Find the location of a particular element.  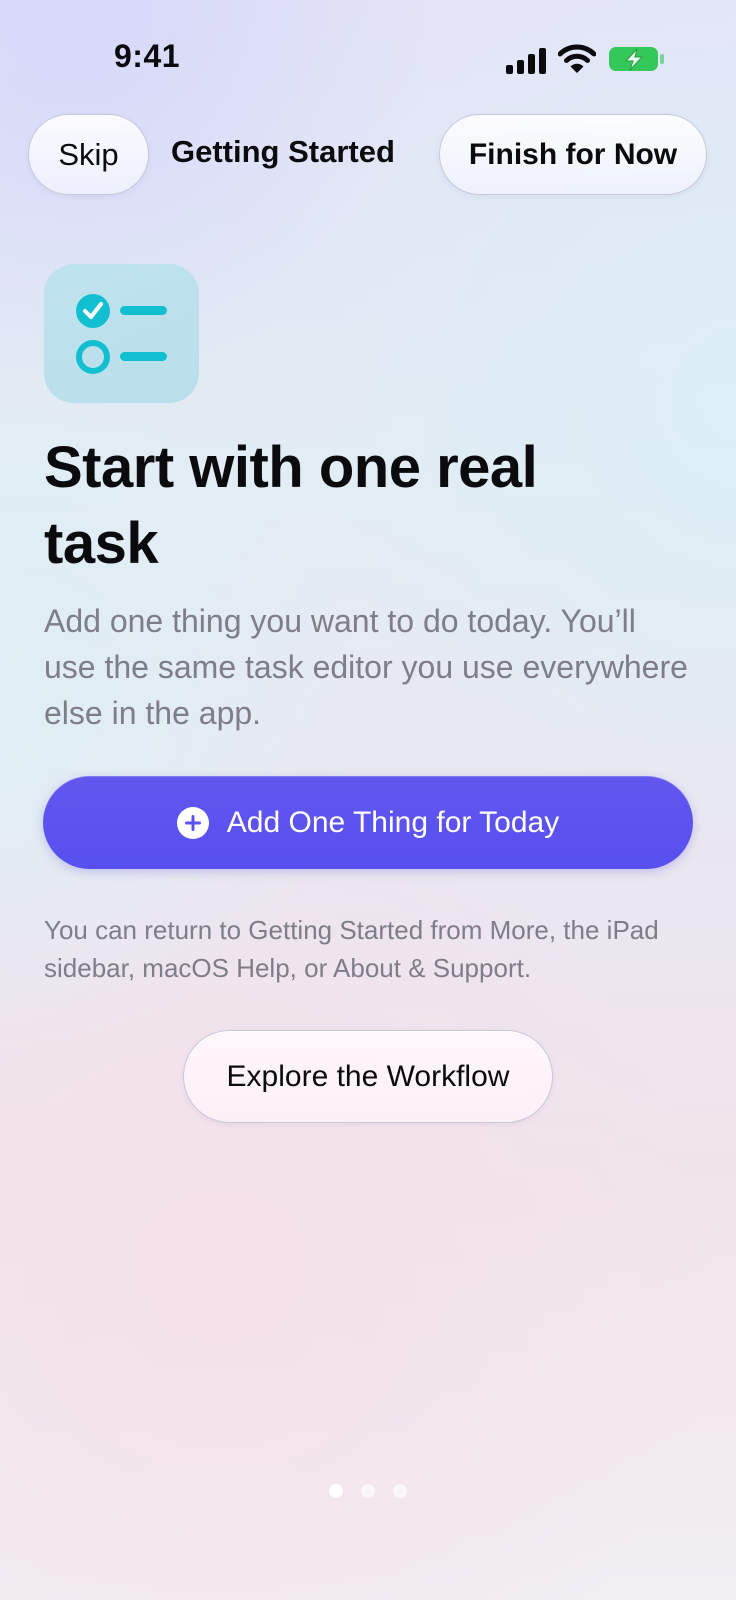

headline: Start with one real task is located at coordinates (291, 505).